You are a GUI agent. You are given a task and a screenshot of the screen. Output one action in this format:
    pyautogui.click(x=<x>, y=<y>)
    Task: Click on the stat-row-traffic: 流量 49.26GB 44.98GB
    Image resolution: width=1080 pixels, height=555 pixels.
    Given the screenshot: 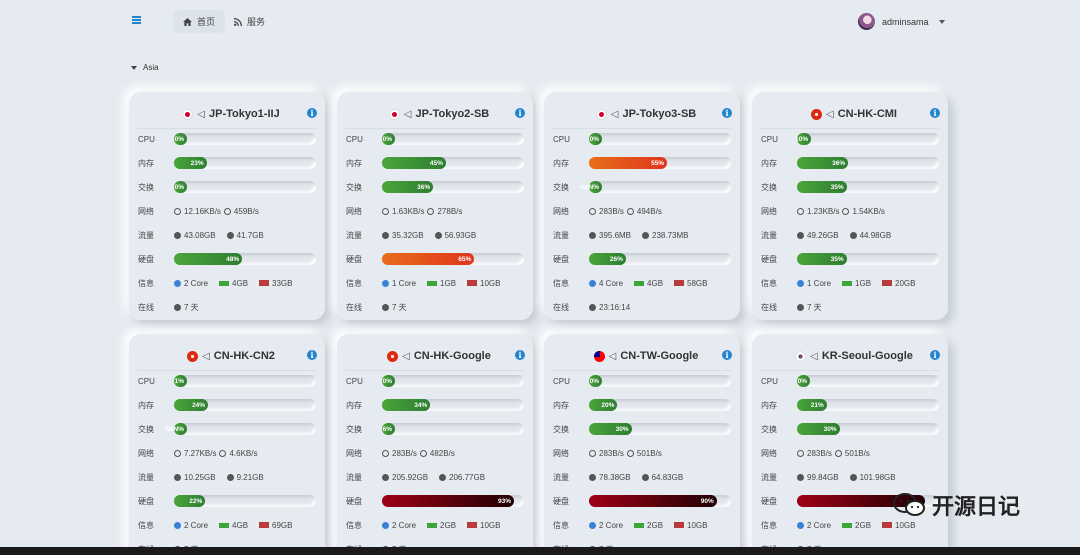 What is the action you would take?
    pyautogui.click(x=850, y=235)
    